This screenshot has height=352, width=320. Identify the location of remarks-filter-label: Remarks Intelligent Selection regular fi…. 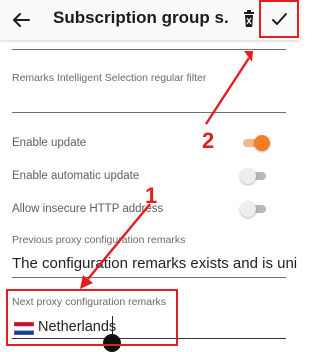
(109, 78).